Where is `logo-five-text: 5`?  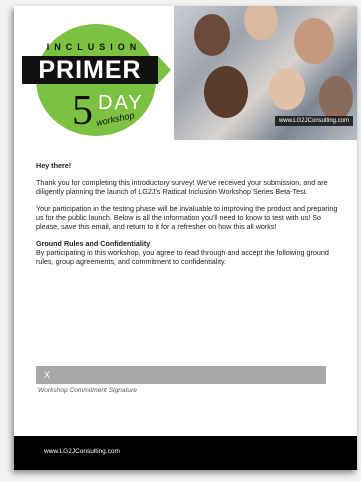
logo-five-text: 5 is located at coordinates (82, 111).